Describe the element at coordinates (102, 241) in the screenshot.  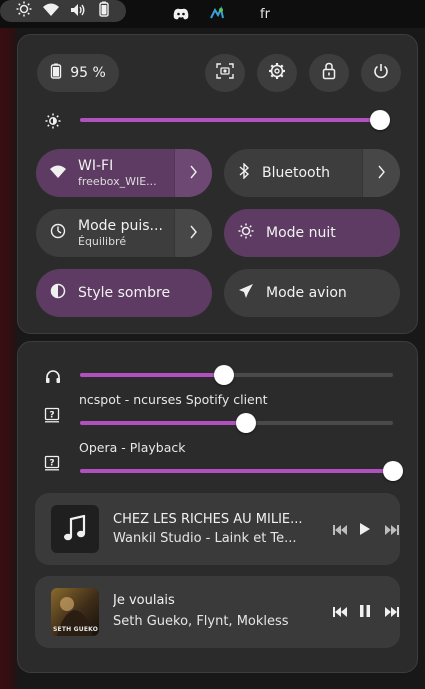
I see `tile-subtitle: Équilibré` at that location.